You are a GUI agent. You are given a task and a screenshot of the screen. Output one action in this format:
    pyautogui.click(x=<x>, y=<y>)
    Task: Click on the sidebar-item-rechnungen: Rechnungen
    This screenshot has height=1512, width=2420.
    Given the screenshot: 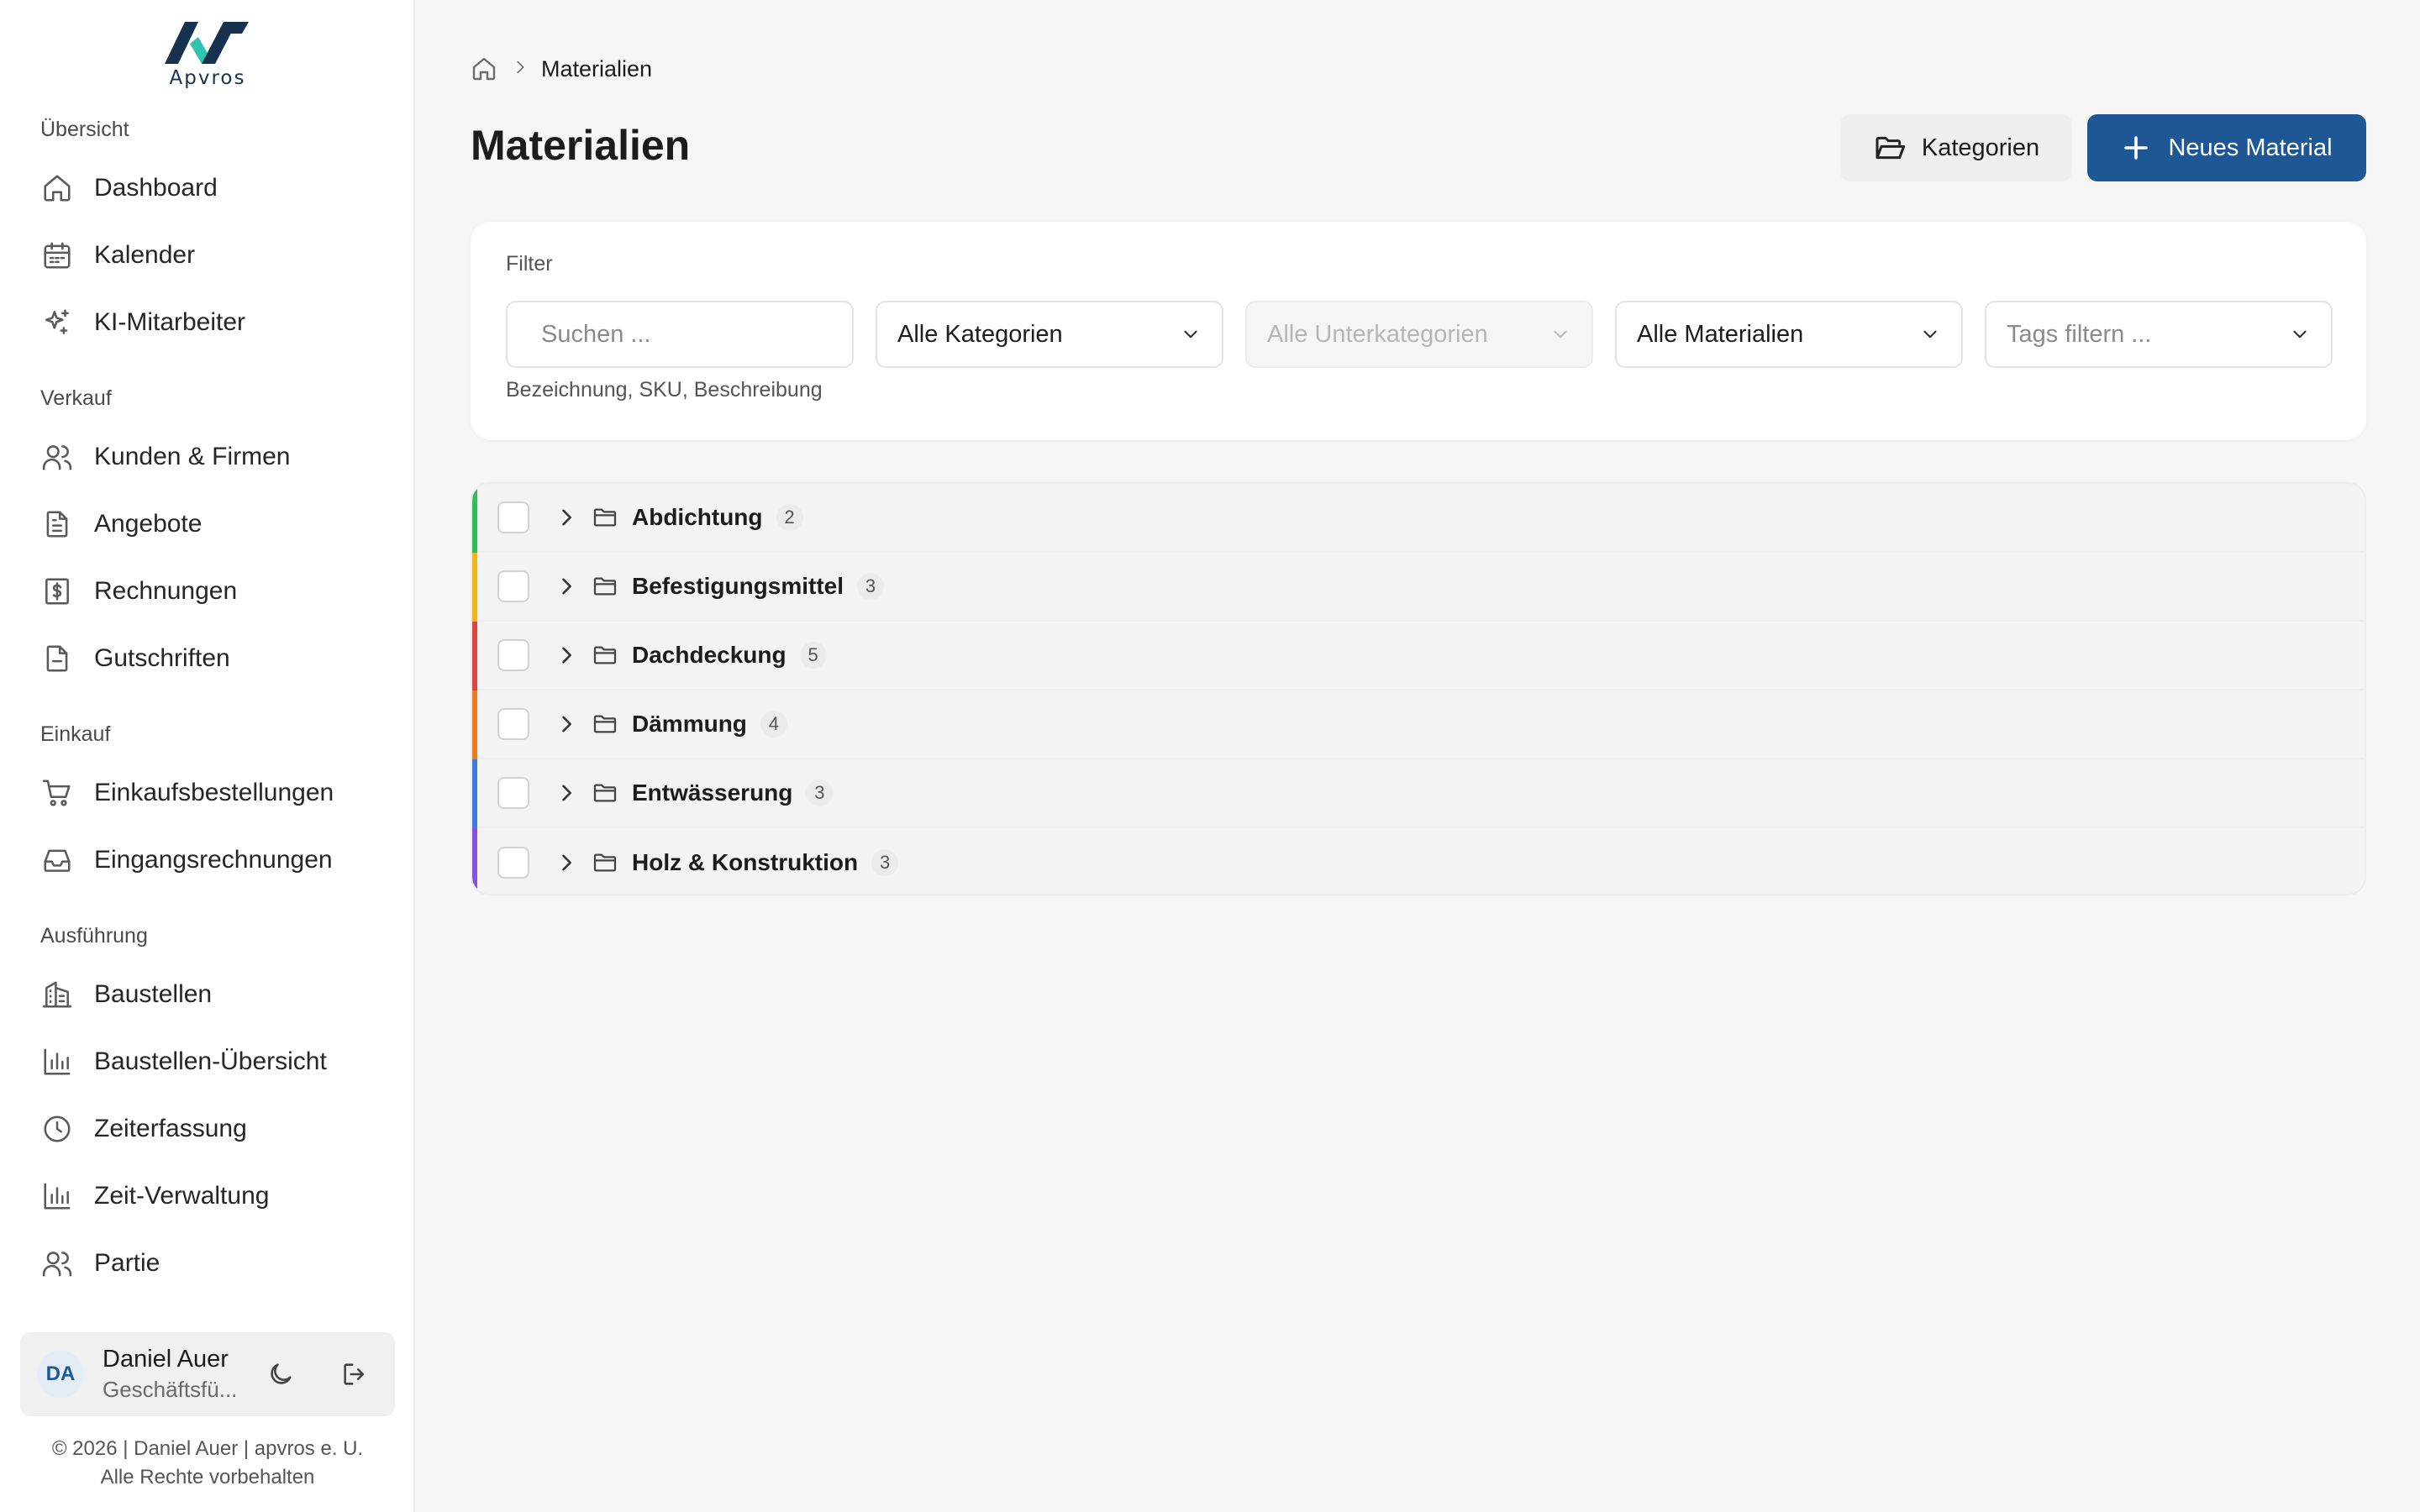 What is the action you would take?
    pyautogui.click(x=210, y=591)
    